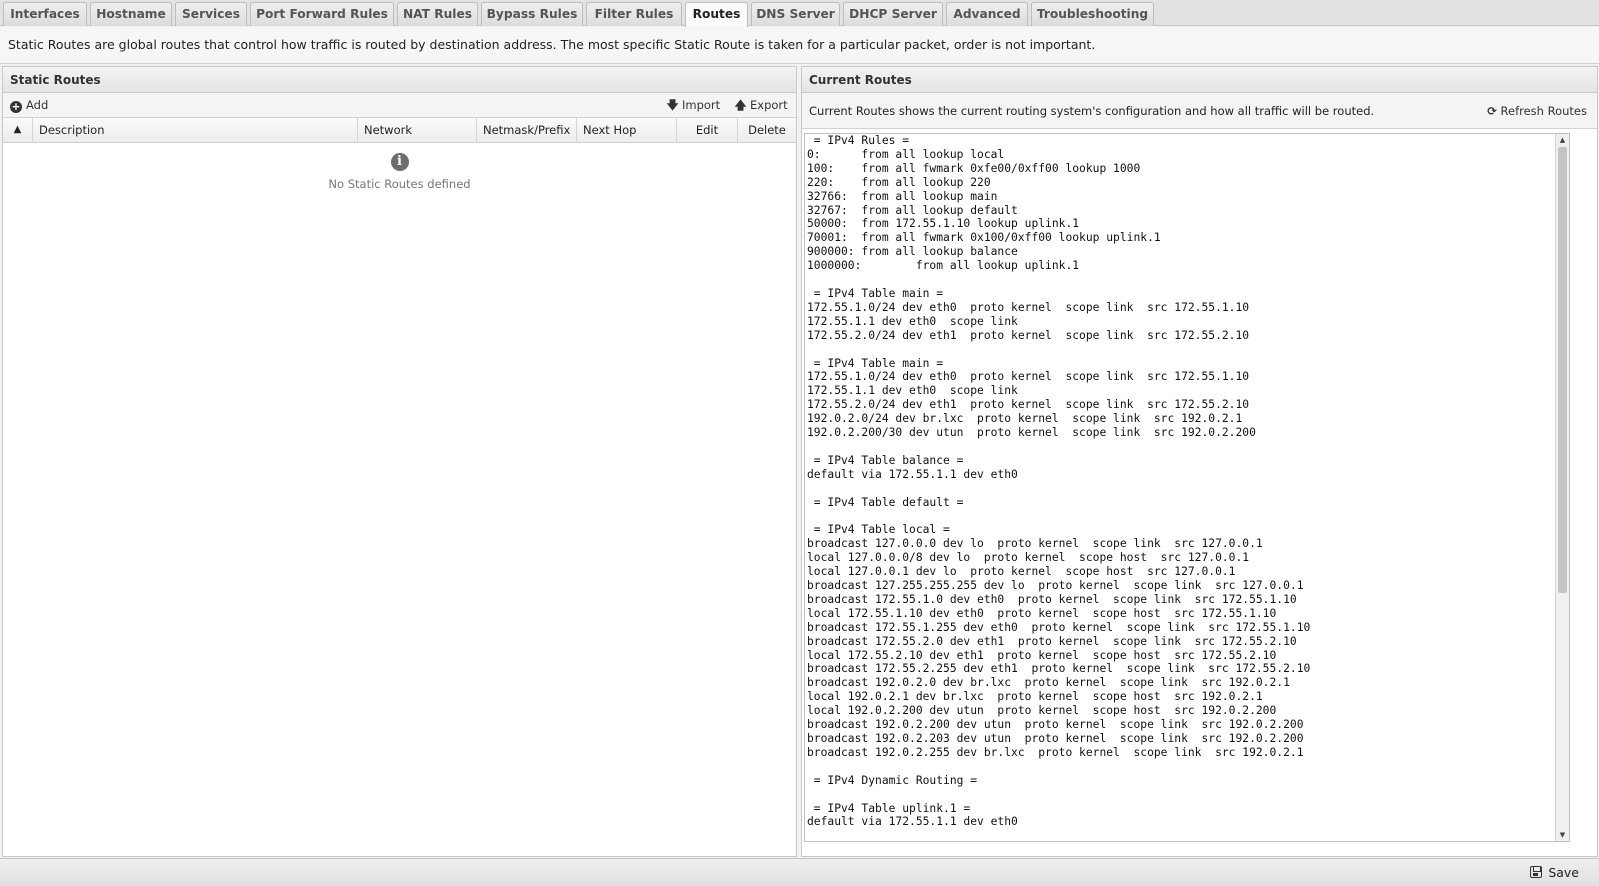 This screenshot has width=1599, height=886. I want to click on route-line: 0: from all lookup local, so click(906, 154).